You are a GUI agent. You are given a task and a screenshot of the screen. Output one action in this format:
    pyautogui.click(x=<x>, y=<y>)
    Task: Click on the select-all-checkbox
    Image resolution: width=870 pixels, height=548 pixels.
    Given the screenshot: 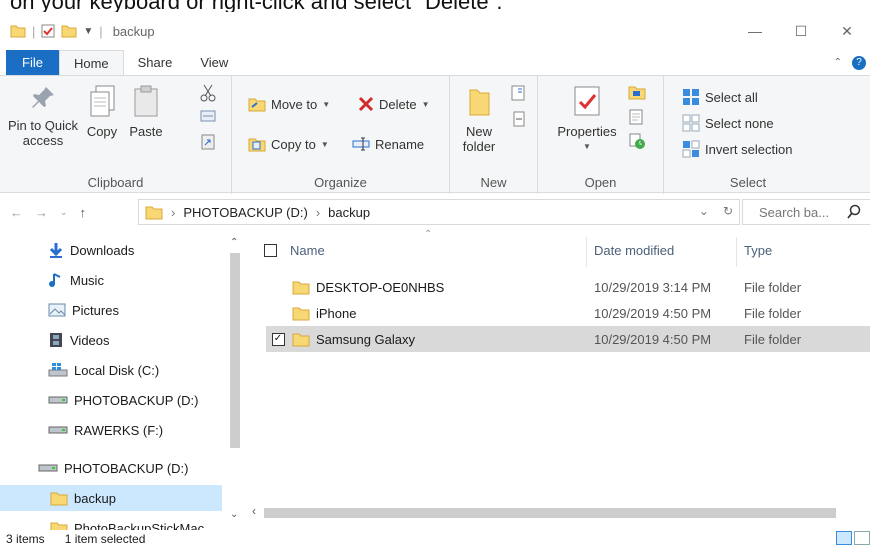 What is the action you would take?
    pyautogui.click(x=270, y=250)
    